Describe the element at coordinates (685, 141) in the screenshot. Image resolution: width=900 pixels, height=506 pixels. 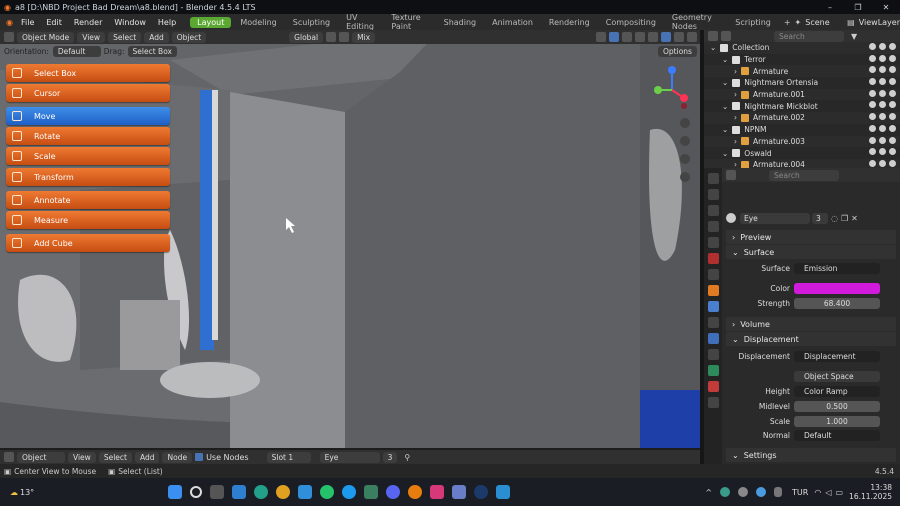
I see `pan-hand-icon` at that location.